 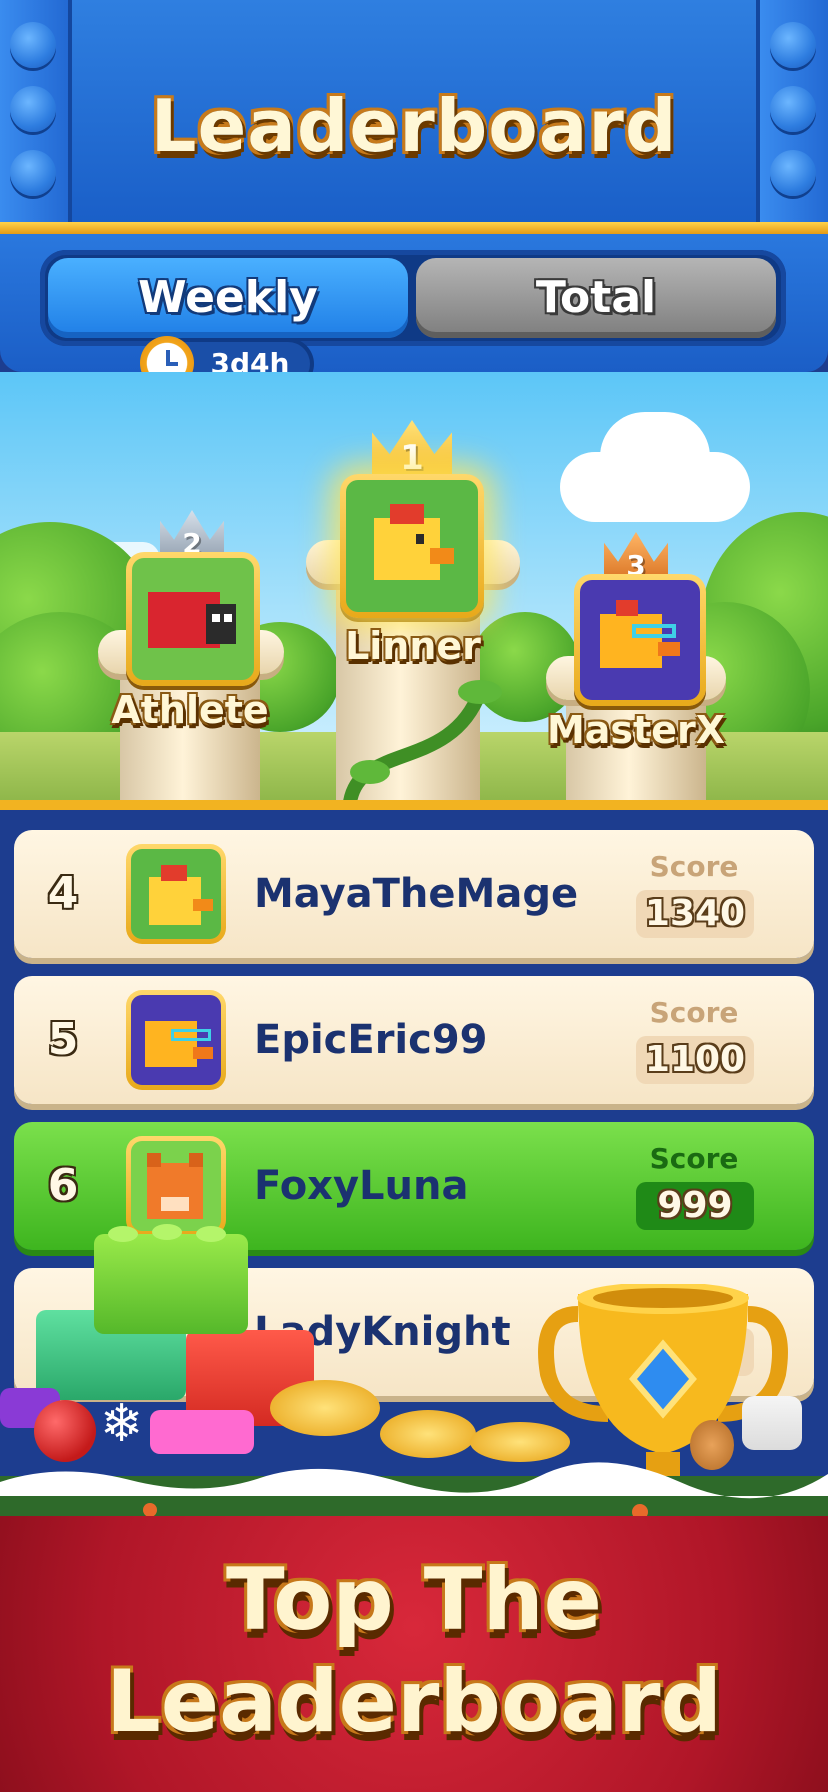 I want to click on player-name: MayaTheMage, so click(x=416, y=894).